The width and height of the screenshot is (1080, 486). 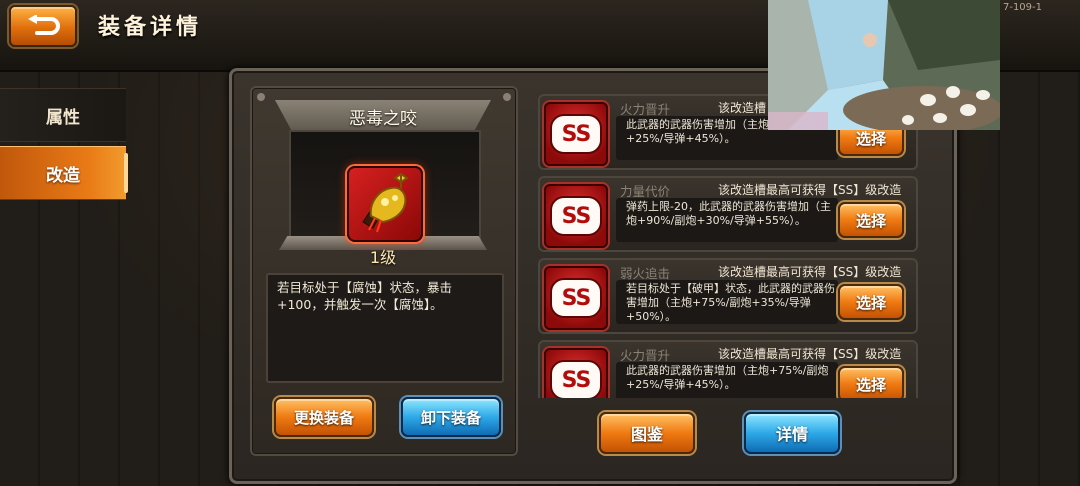 What do you see at coordinates (727, 377) in the screenshot?
I see `modification-description: 此武器的武器伤害增加（主炮+75%/副炮+25%/导弹+45%）。` at bounding box center [727, 377].